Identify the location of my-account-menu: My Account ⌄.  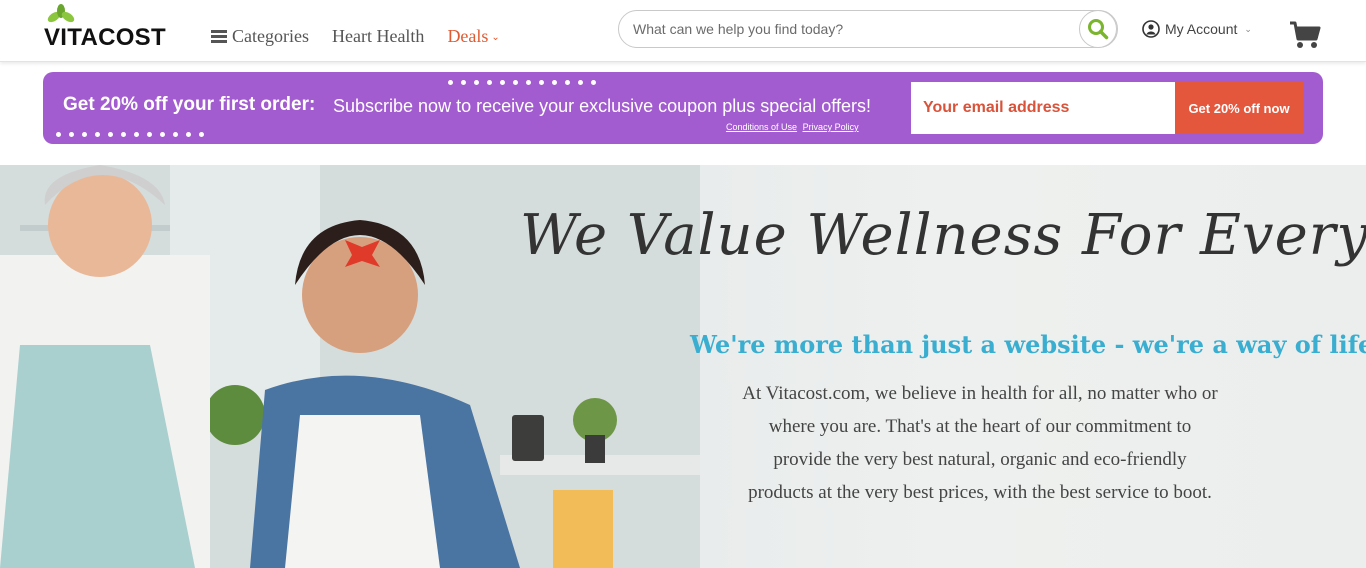
(1197, 29).